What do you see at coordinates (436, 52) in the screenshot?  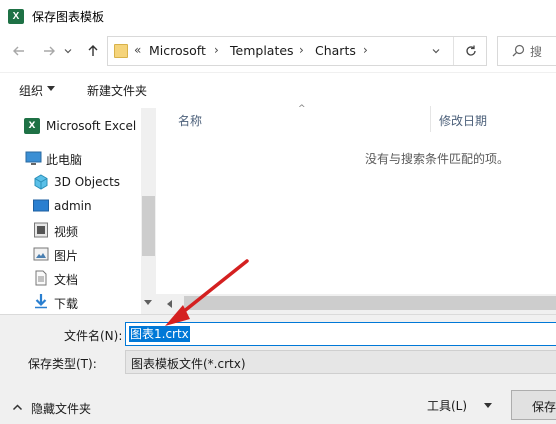 I see `address-history-icon` at bounding box center [436, 52].